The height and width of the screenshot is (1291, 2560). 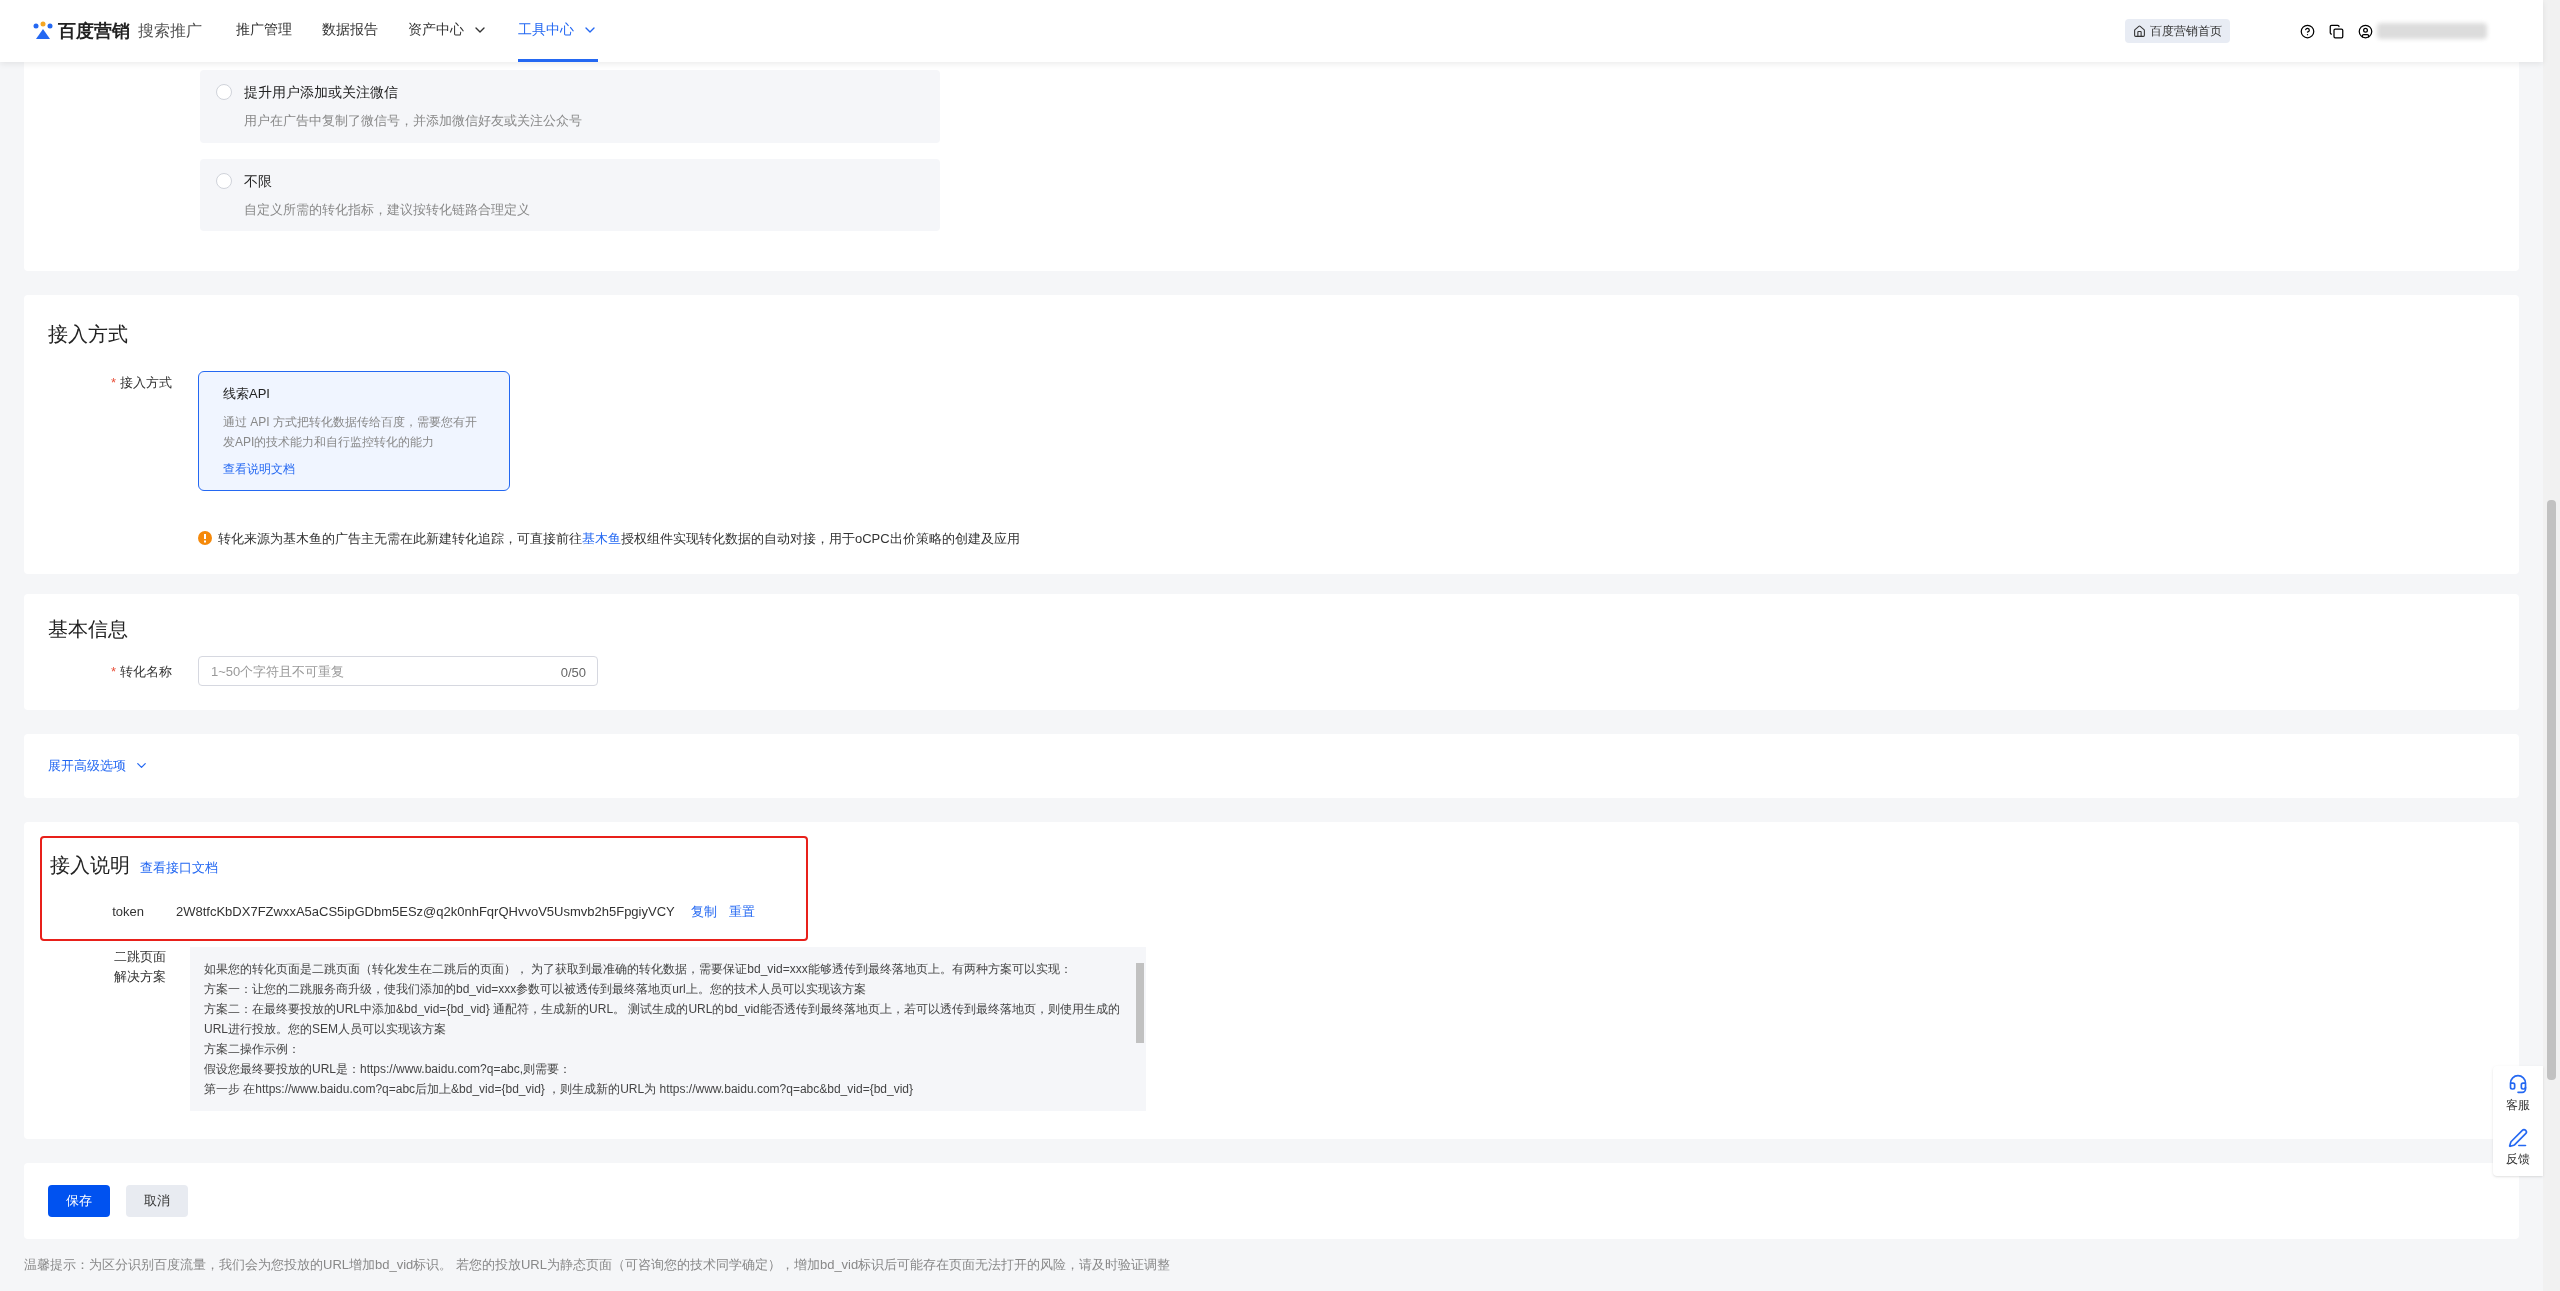 What do you see at coordinates (90, 865) in the screenshot?
I see `section-title: 接入说明` at bounding box center [90, 865].